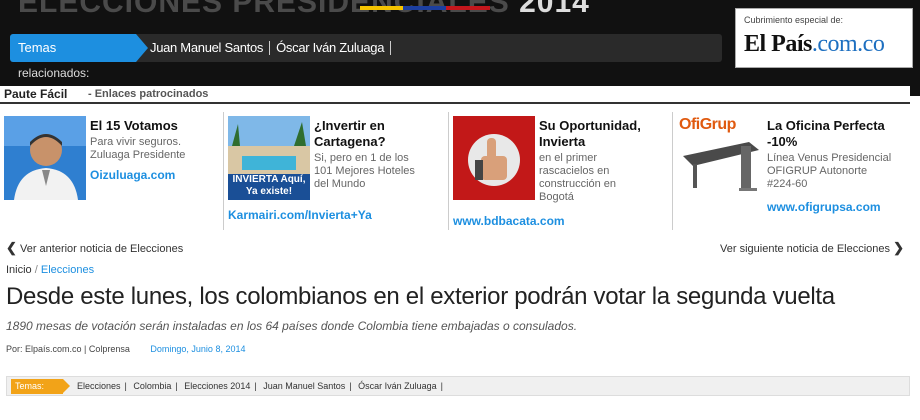  What do you see at coordinates (369, 134) in the screenshot?
I see `ad-title: ¿Invertir en Cartagena?` at bounding box center [369, 134].